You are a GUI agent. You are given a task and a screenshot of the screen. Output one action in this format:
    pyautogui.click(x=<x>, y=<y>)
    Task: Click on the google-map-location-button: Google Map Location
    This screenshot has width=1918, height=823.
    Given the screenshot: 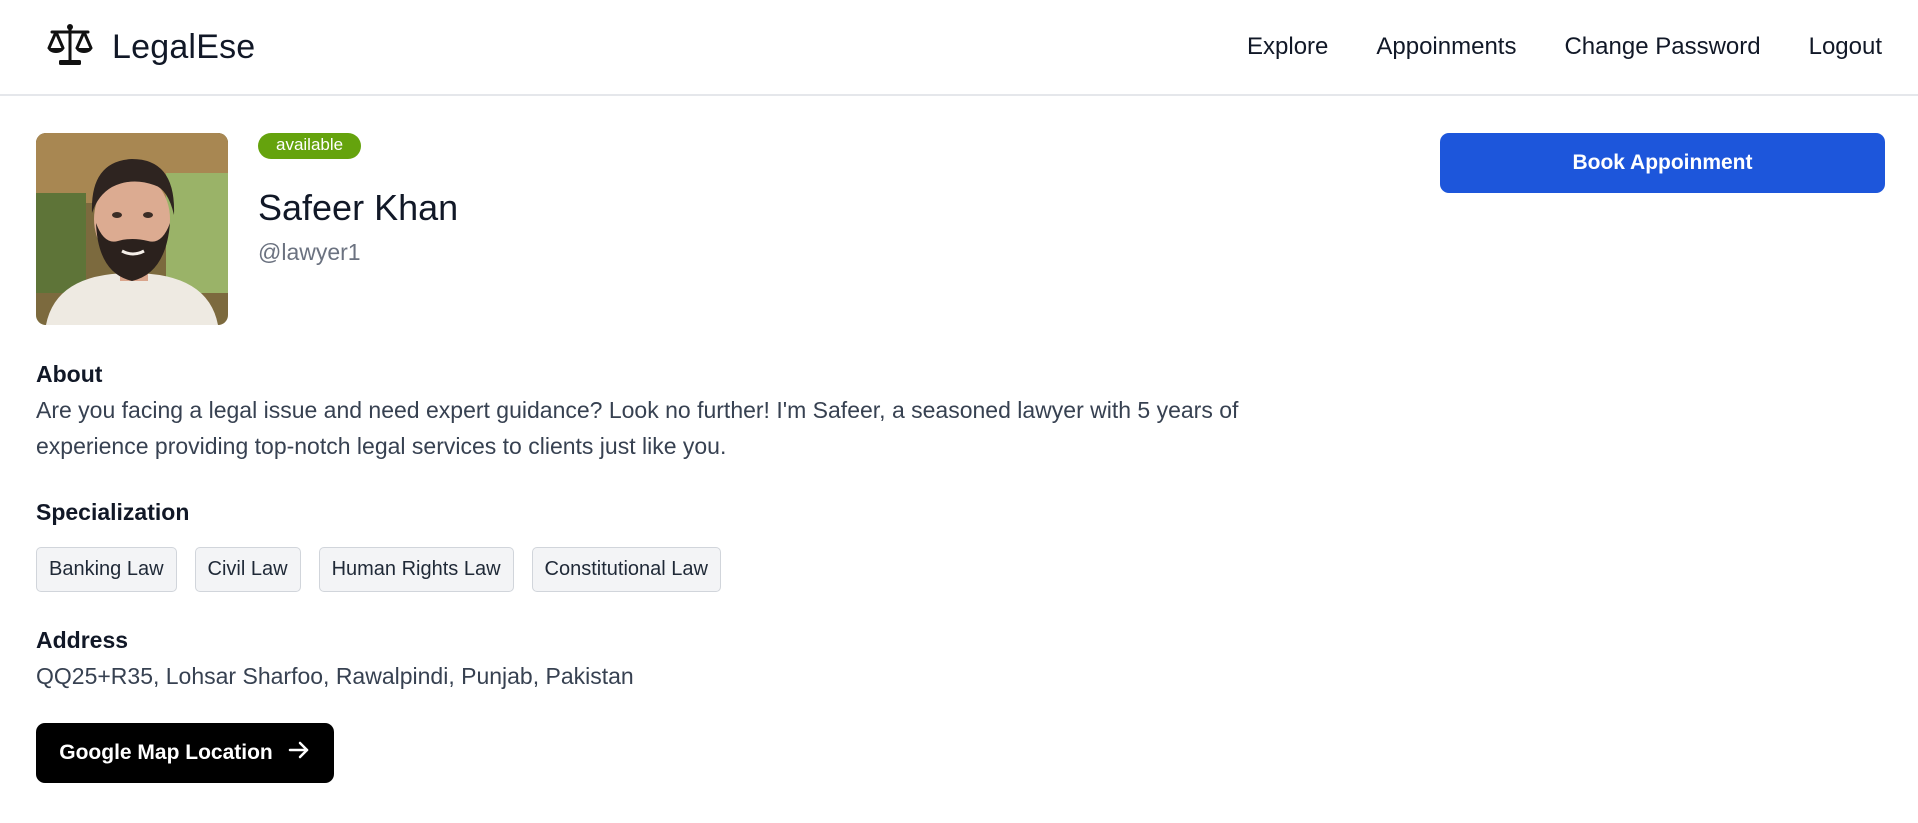 What is the action you would take?
    pyautogui.click(x=185, y=753)
    